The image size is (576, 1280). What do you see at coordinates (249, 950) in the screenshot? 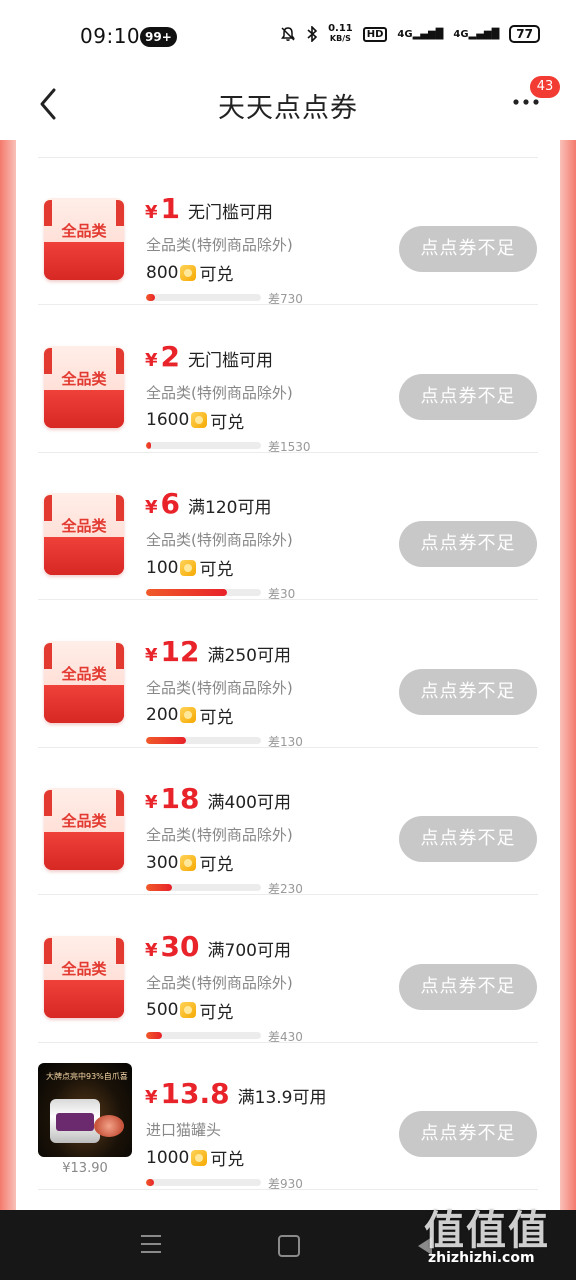
I see `coupon-condition: 满700可用` at bounding box center [249, 950].